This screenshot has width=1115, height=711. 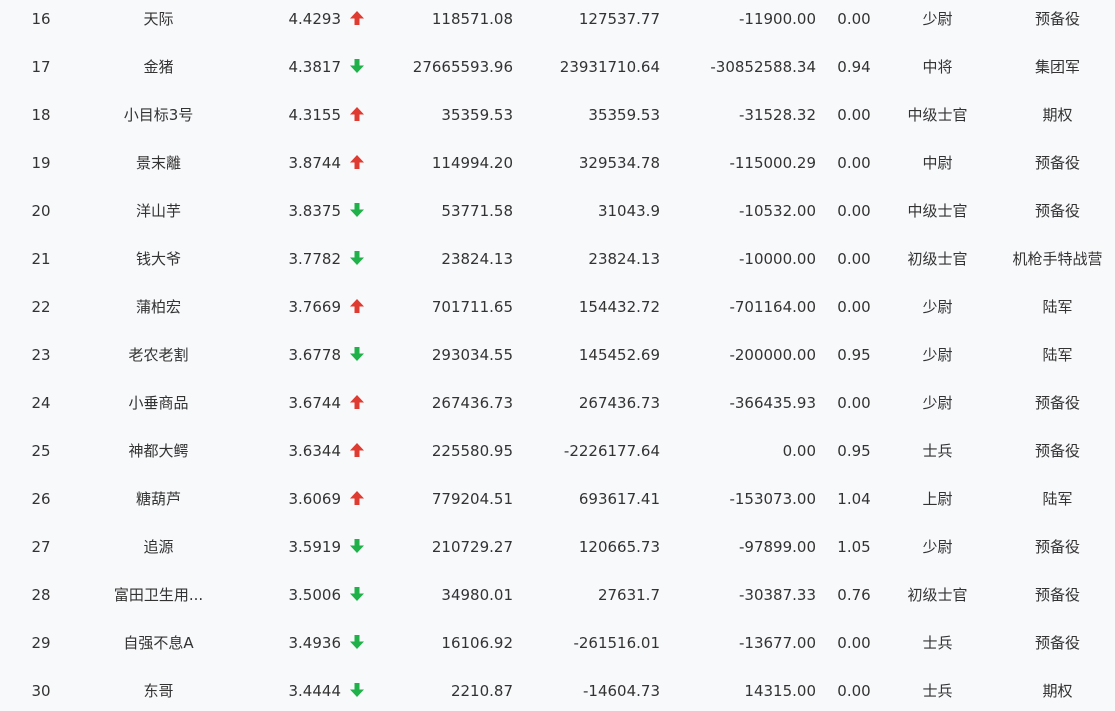 What do you see at coordinates (315, 451) in the screenshot?
I see `score-value: 3.6344` at bounding box center [315, 451].